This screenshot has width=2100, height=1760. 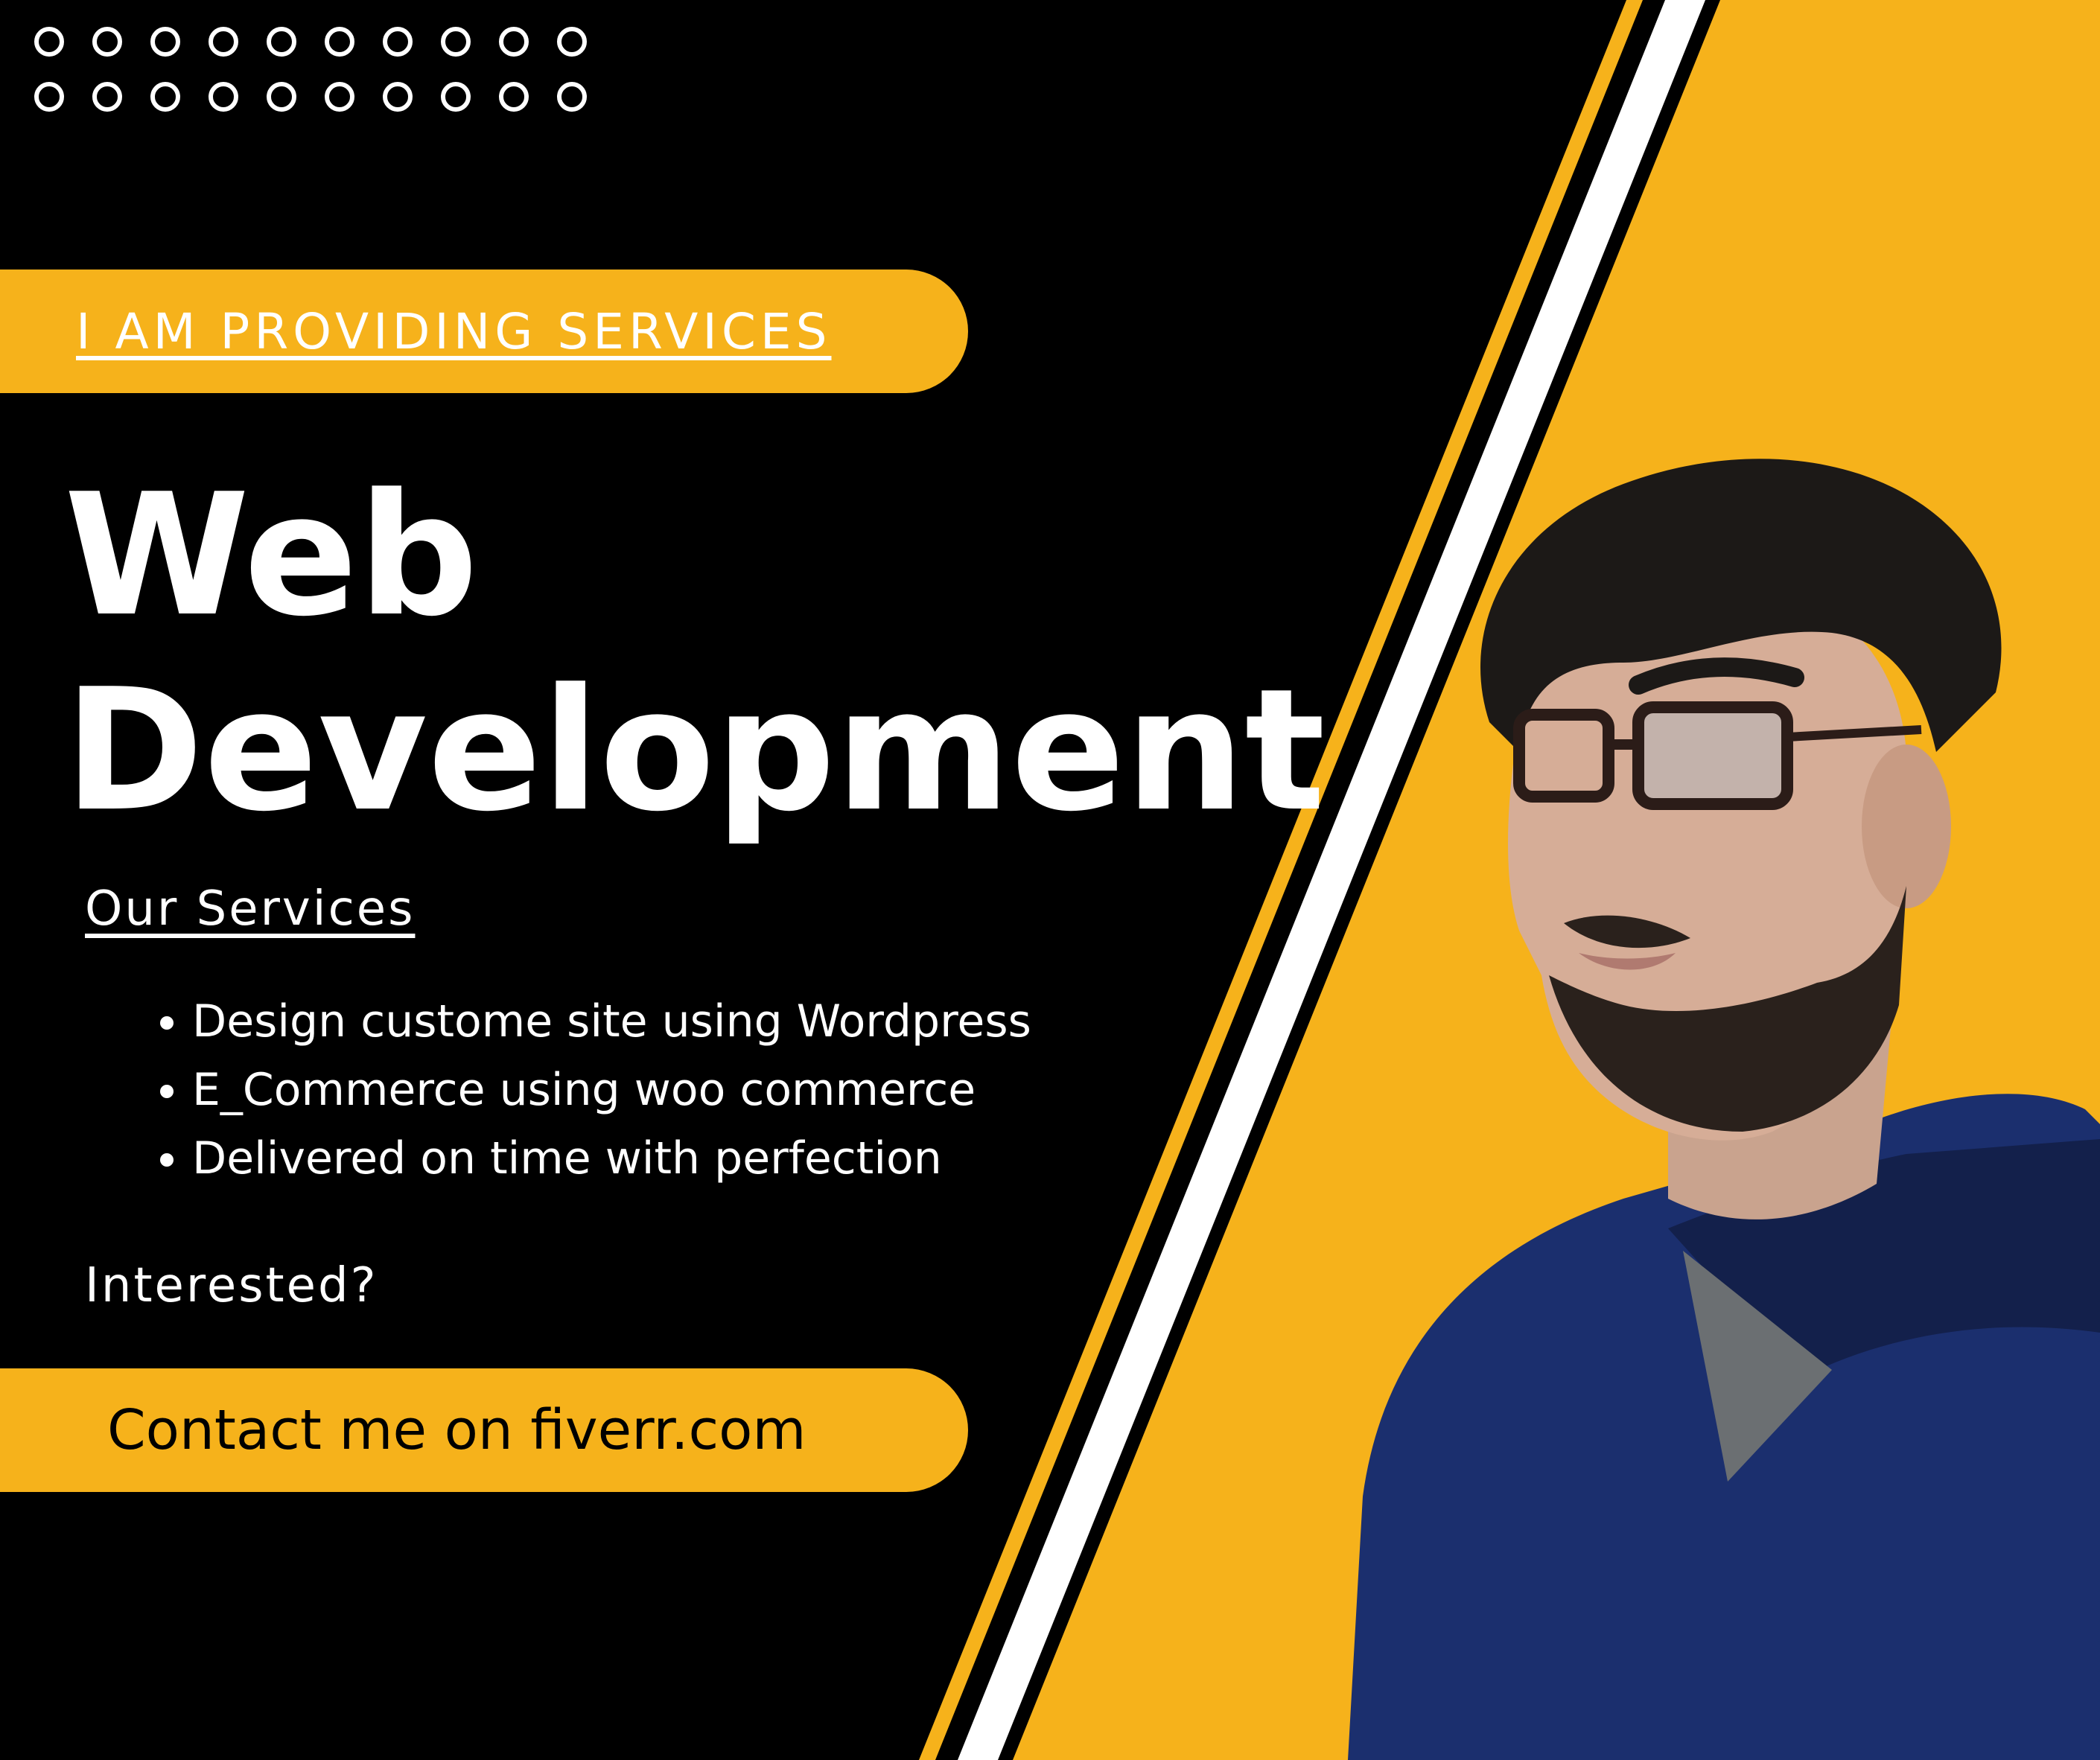 I want to click on headline-line-2: Development, so click(x=695, y=751).